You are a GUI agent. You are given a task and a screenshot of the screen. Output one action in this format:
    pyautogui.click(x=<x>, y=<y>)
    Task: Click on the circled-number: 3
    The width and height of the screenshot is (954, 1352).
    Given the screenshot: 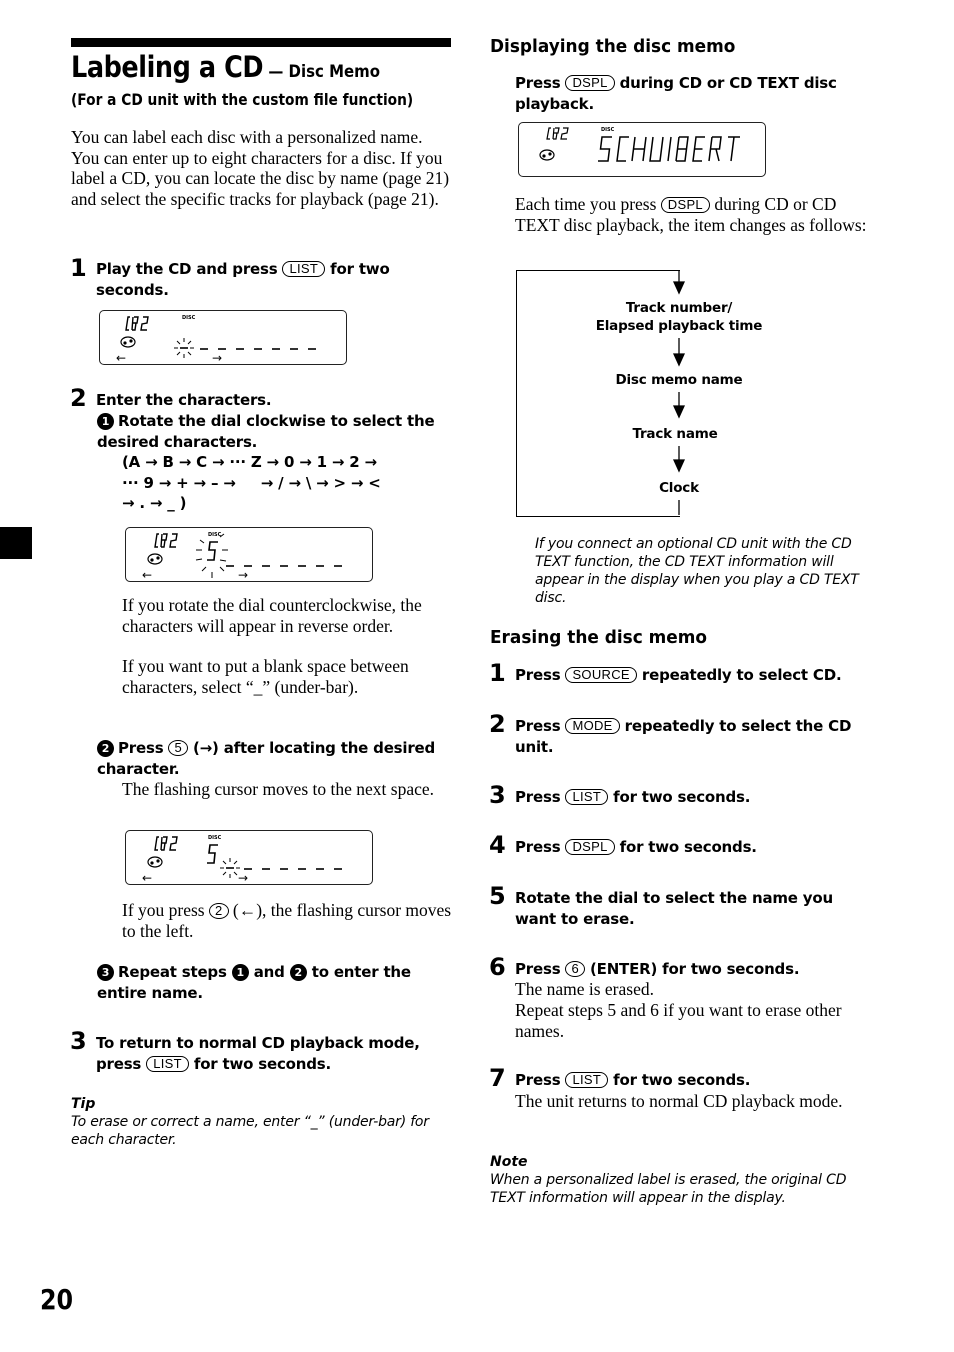 What is the action you would take?
    pyautogui.click(x=105, y=972)
    